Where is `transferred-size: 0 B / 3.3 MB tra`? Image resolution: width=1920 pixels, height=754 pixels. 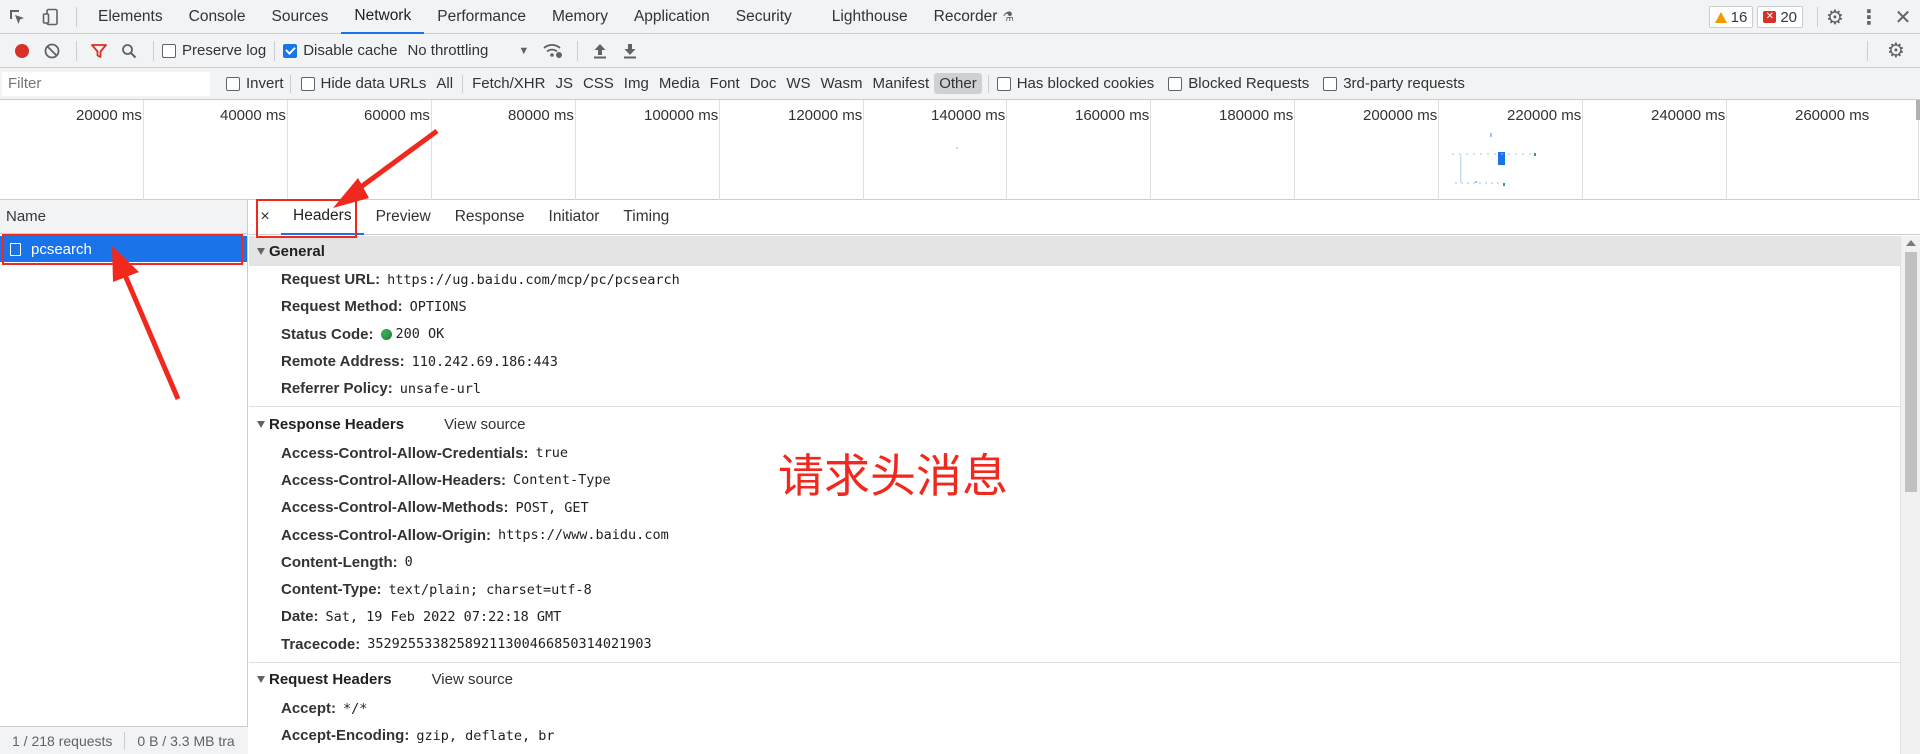
transferred-size: 0 B / 3.3 MB tra is located at coordinates (186, 740).